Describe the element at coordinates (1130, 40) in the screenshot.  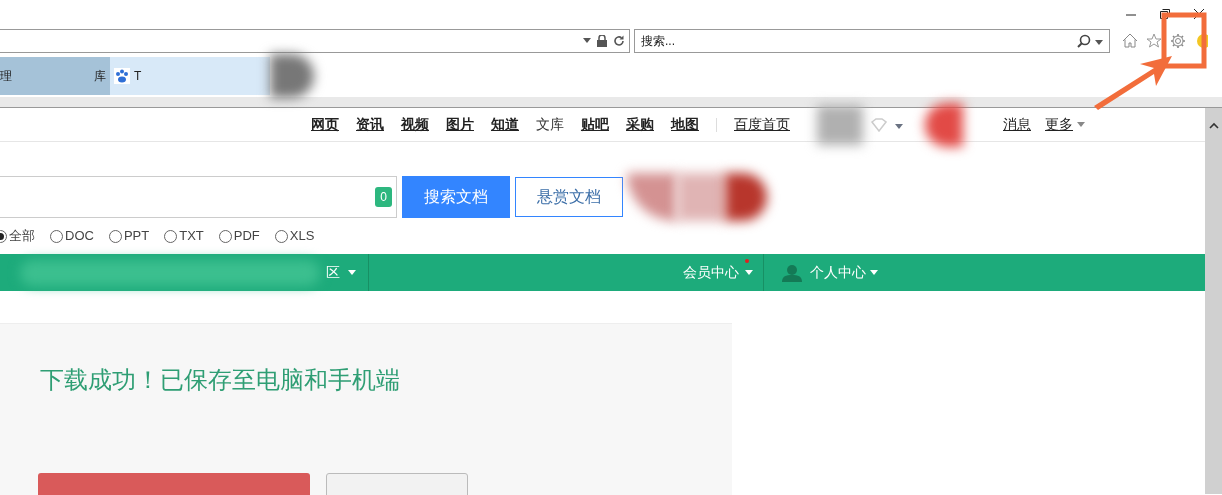
I see `home-icon` at that location.